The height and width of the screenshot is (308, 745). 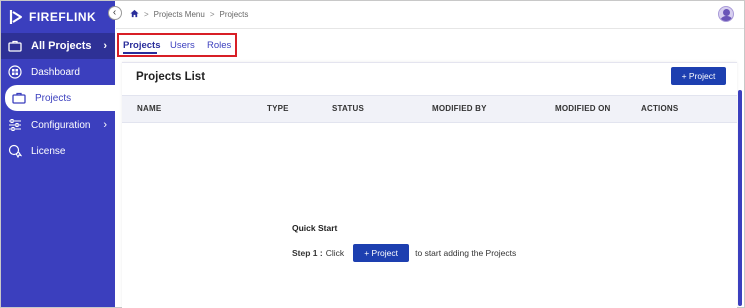 I want to click on sidebar-item-configuration: Configuration ›, so click(x=58, y=125).